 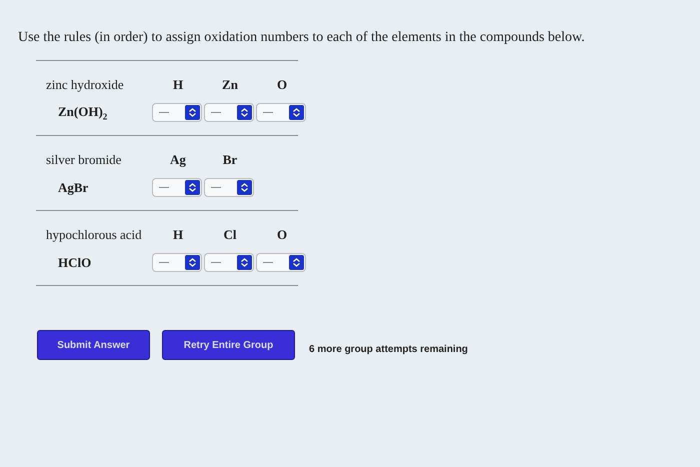 I want to click on action-button: Retry Entire Group, so click(x=228, y=345).